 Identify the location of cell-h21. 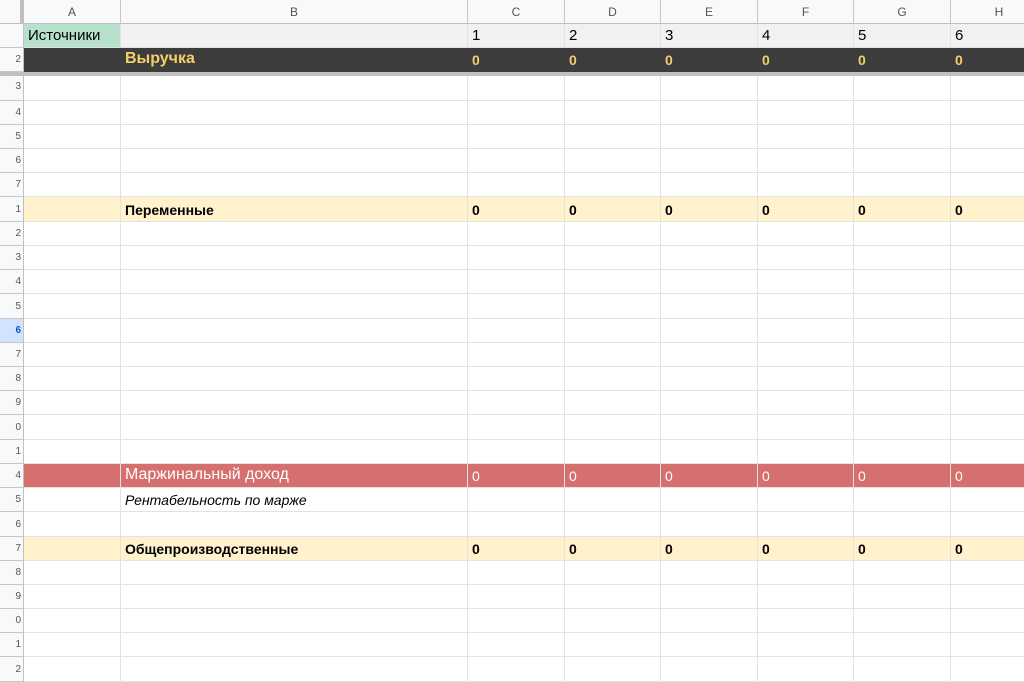
(987, 524).